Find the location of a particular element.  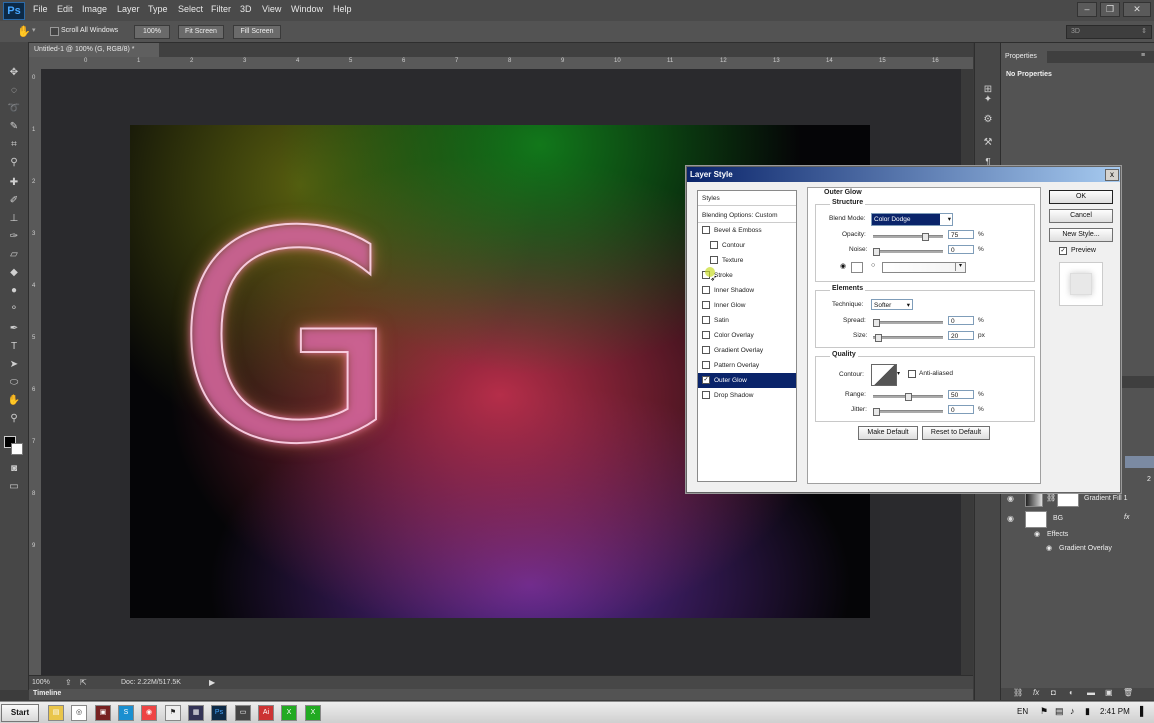

style-item-satin: Satin is located at coordinates (747, 320).